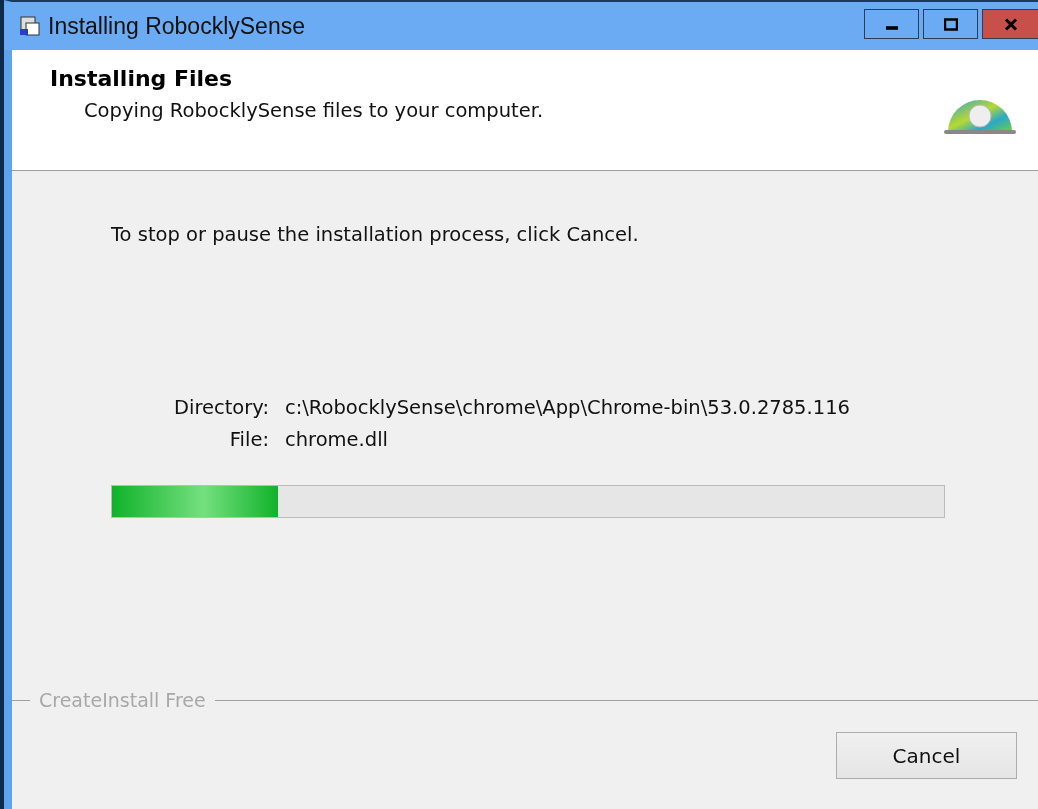  I want to click on detail-value: c:\RobocklySense\chrome\App\Chrome-bin\53.0.2785.116, so click(568, 407).